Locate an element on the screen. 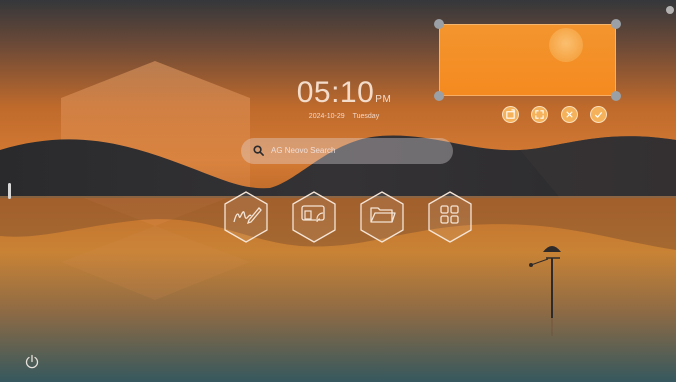  whiteboard-app-button is located at coordinates (246, 217).